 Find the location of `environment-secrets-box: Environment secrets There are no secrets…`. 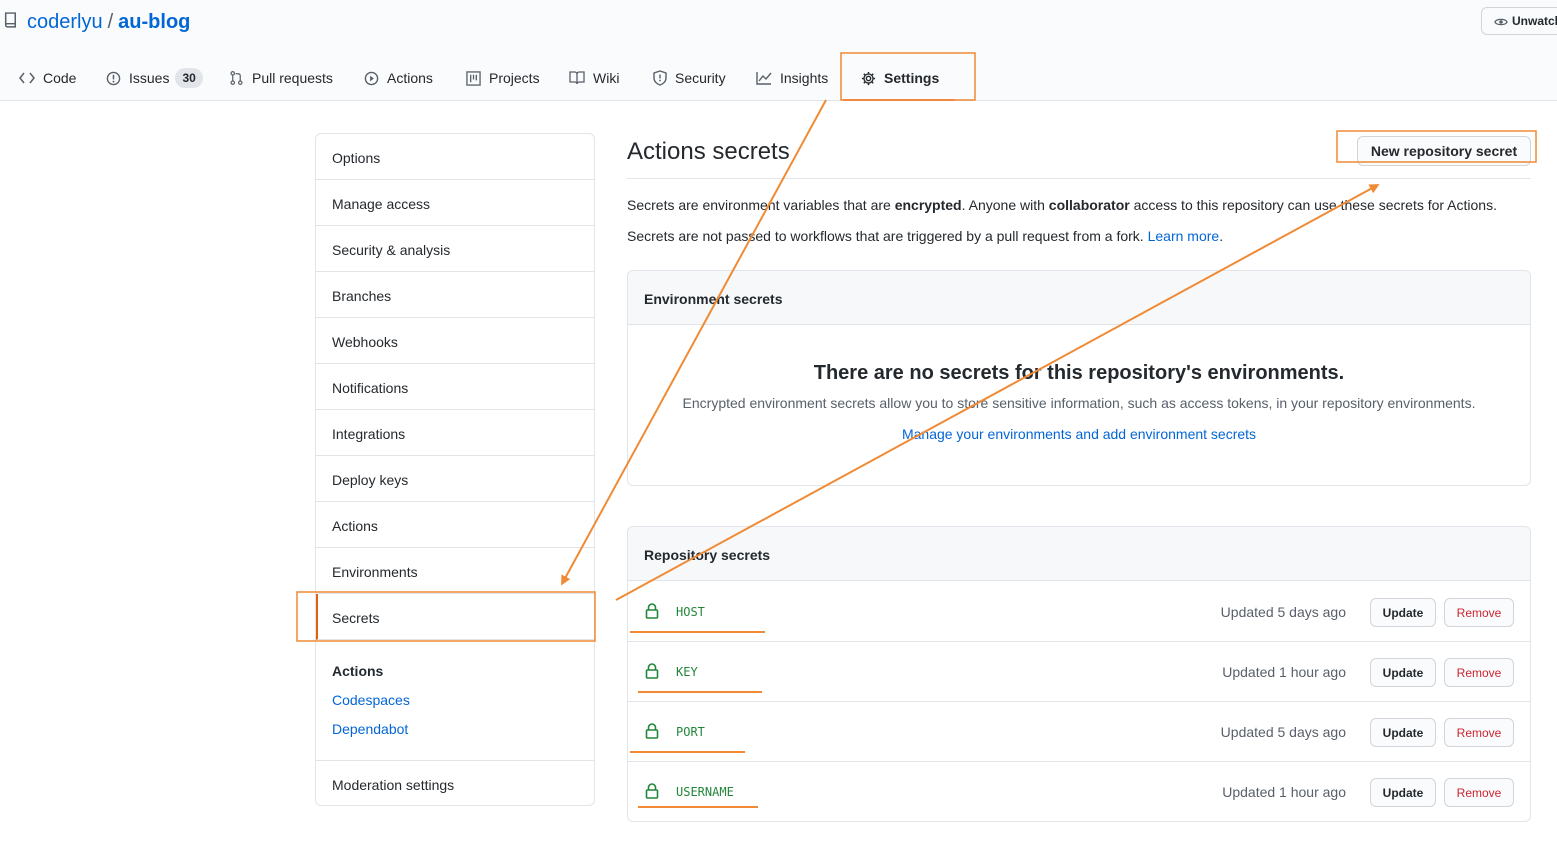

environment-secrets-box: Environment secrets There are no secrets… is located at coordinates (1079, 378).